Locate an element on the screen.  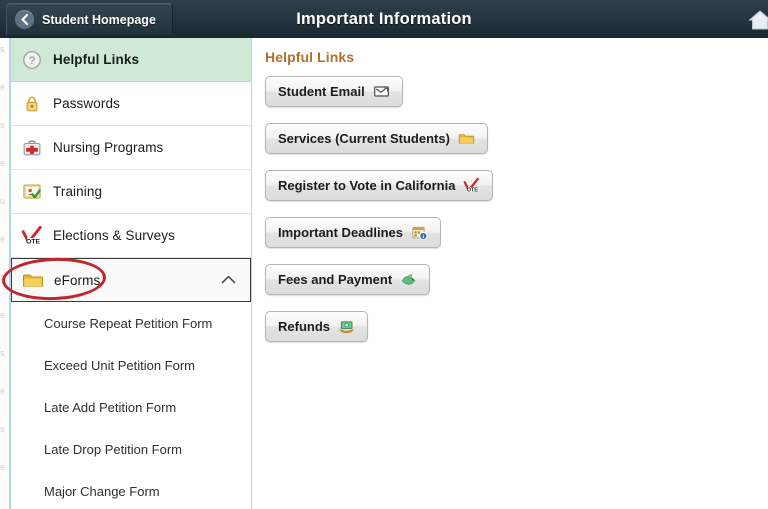
question-mark-circle-icon: ? is located at coordinates (32, 60).